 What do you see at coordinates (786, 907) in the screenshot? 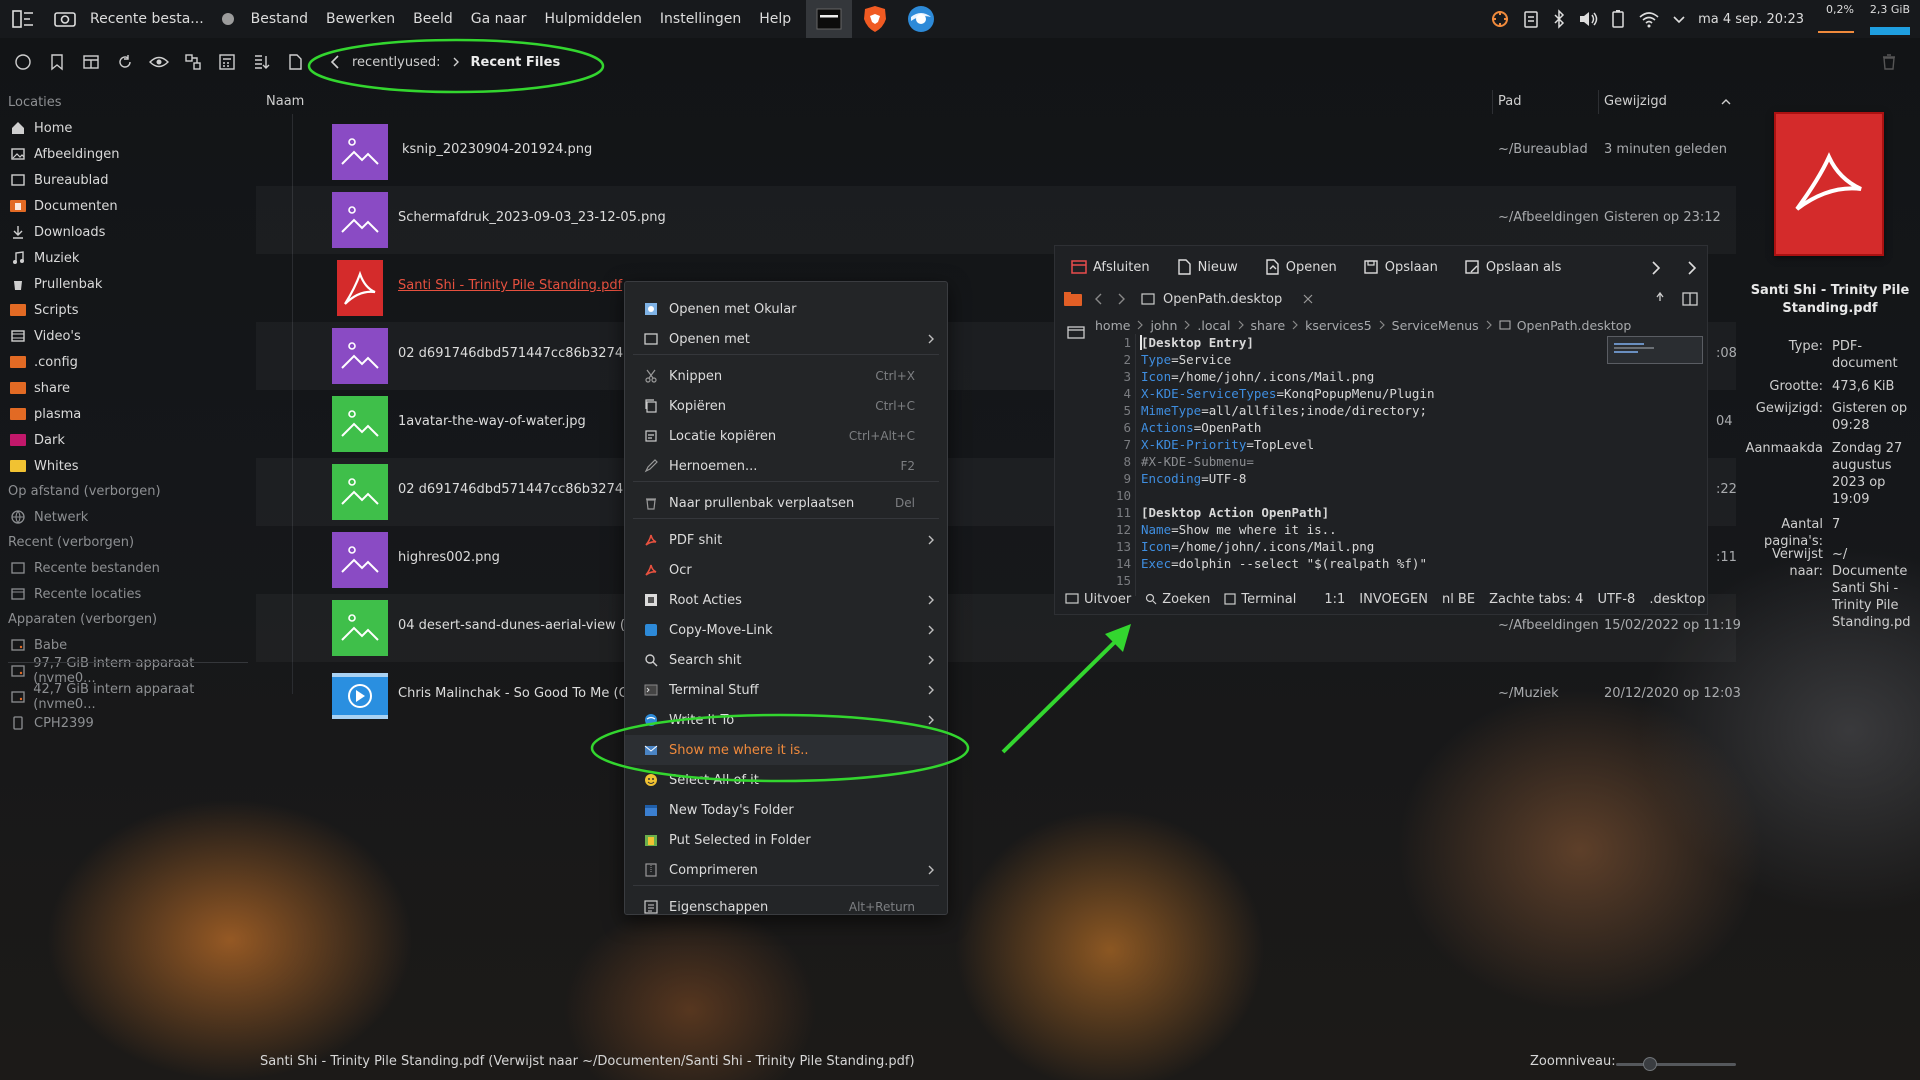
I see `menu-item-eigenschappen: Eigenschappen Alt+Return` at bounding box center [786, 907].